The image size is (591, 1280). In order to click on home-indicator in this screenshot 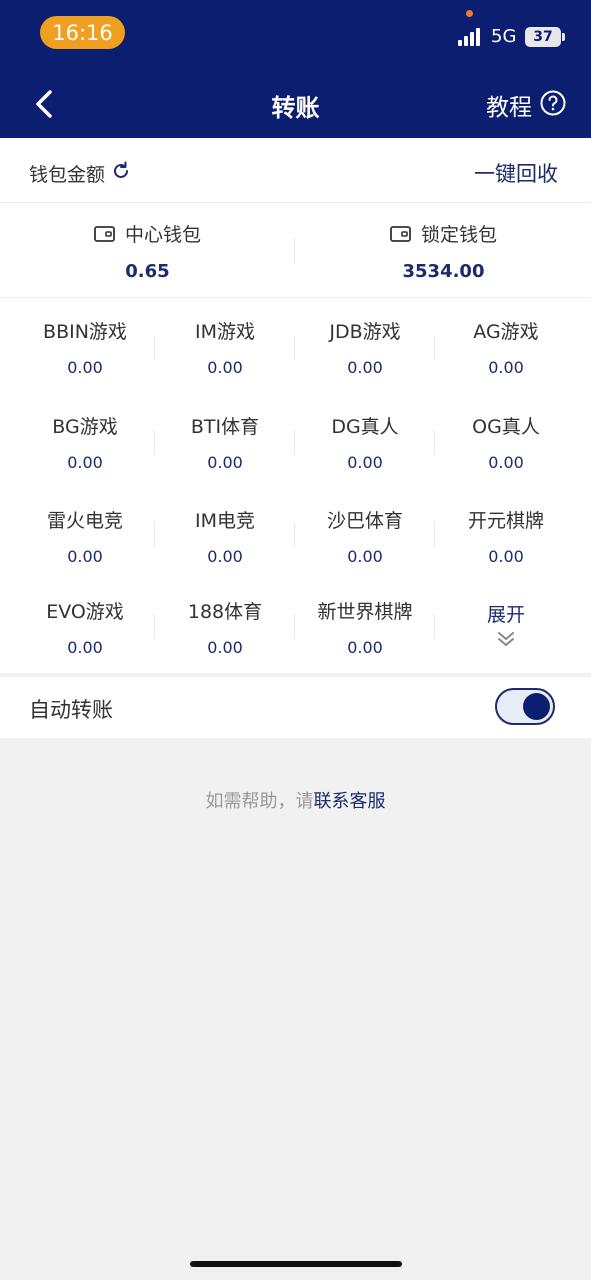, I will do `click(296, 1264)`.